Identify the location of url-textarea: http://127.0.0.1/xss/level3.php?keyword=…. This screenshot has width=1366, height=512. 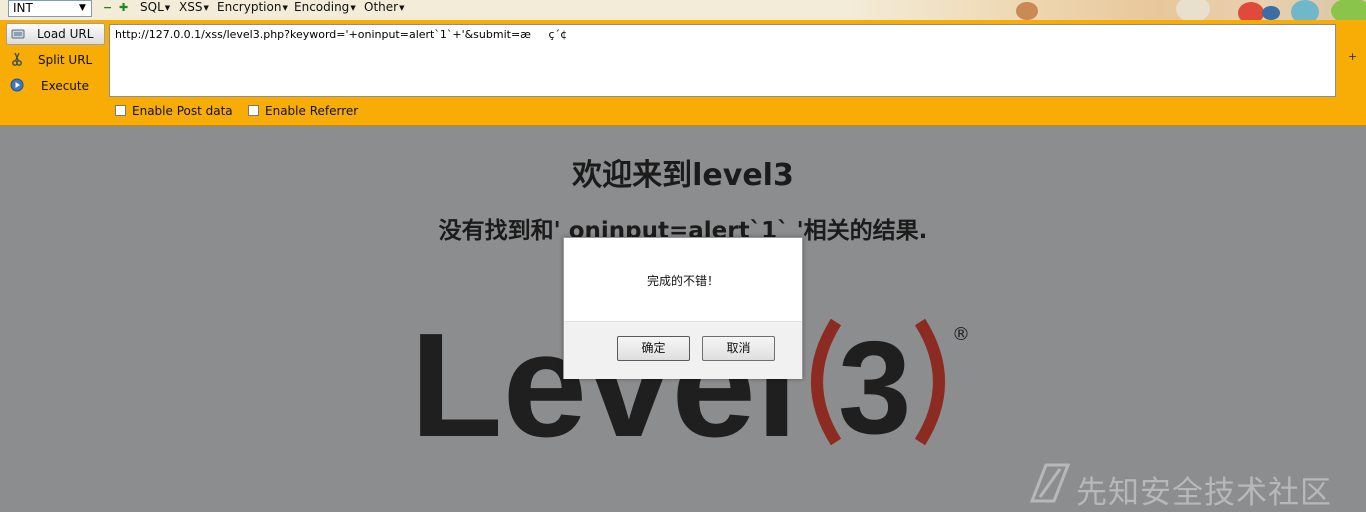
(722, 60).